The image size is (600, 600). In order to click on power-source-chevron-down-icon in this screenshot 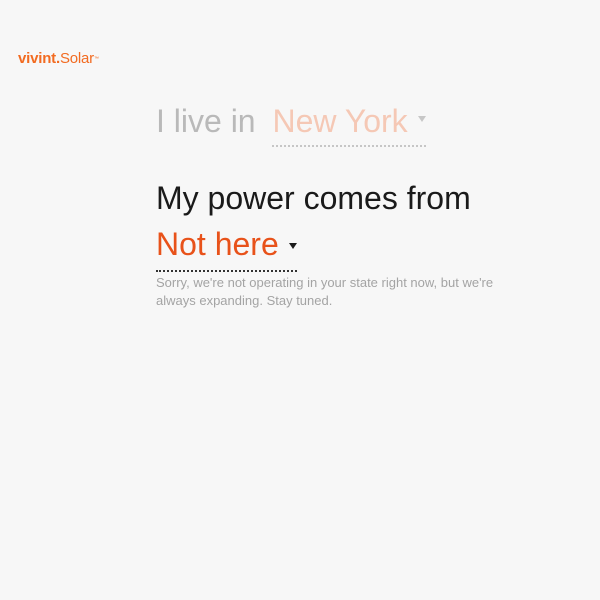, I will do `click(292, 246)`.